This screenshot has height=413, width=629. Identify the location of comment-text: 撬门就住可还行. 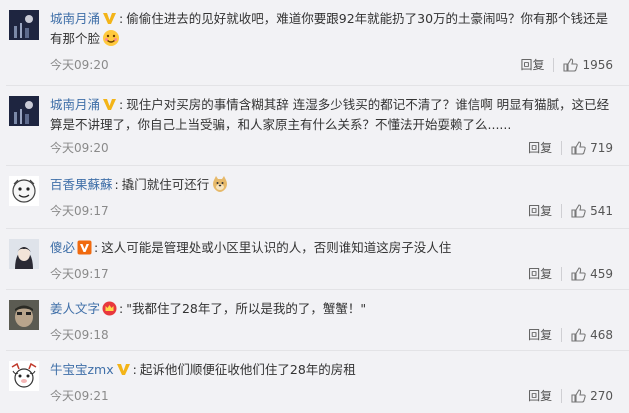
(165, 184).